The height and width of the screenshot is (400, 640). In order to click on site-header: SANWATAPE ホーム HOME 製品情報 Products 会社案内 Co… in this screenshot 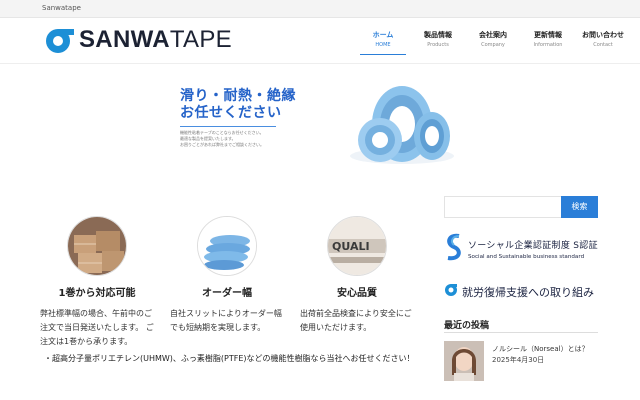, I will do `click(320, 41)`.